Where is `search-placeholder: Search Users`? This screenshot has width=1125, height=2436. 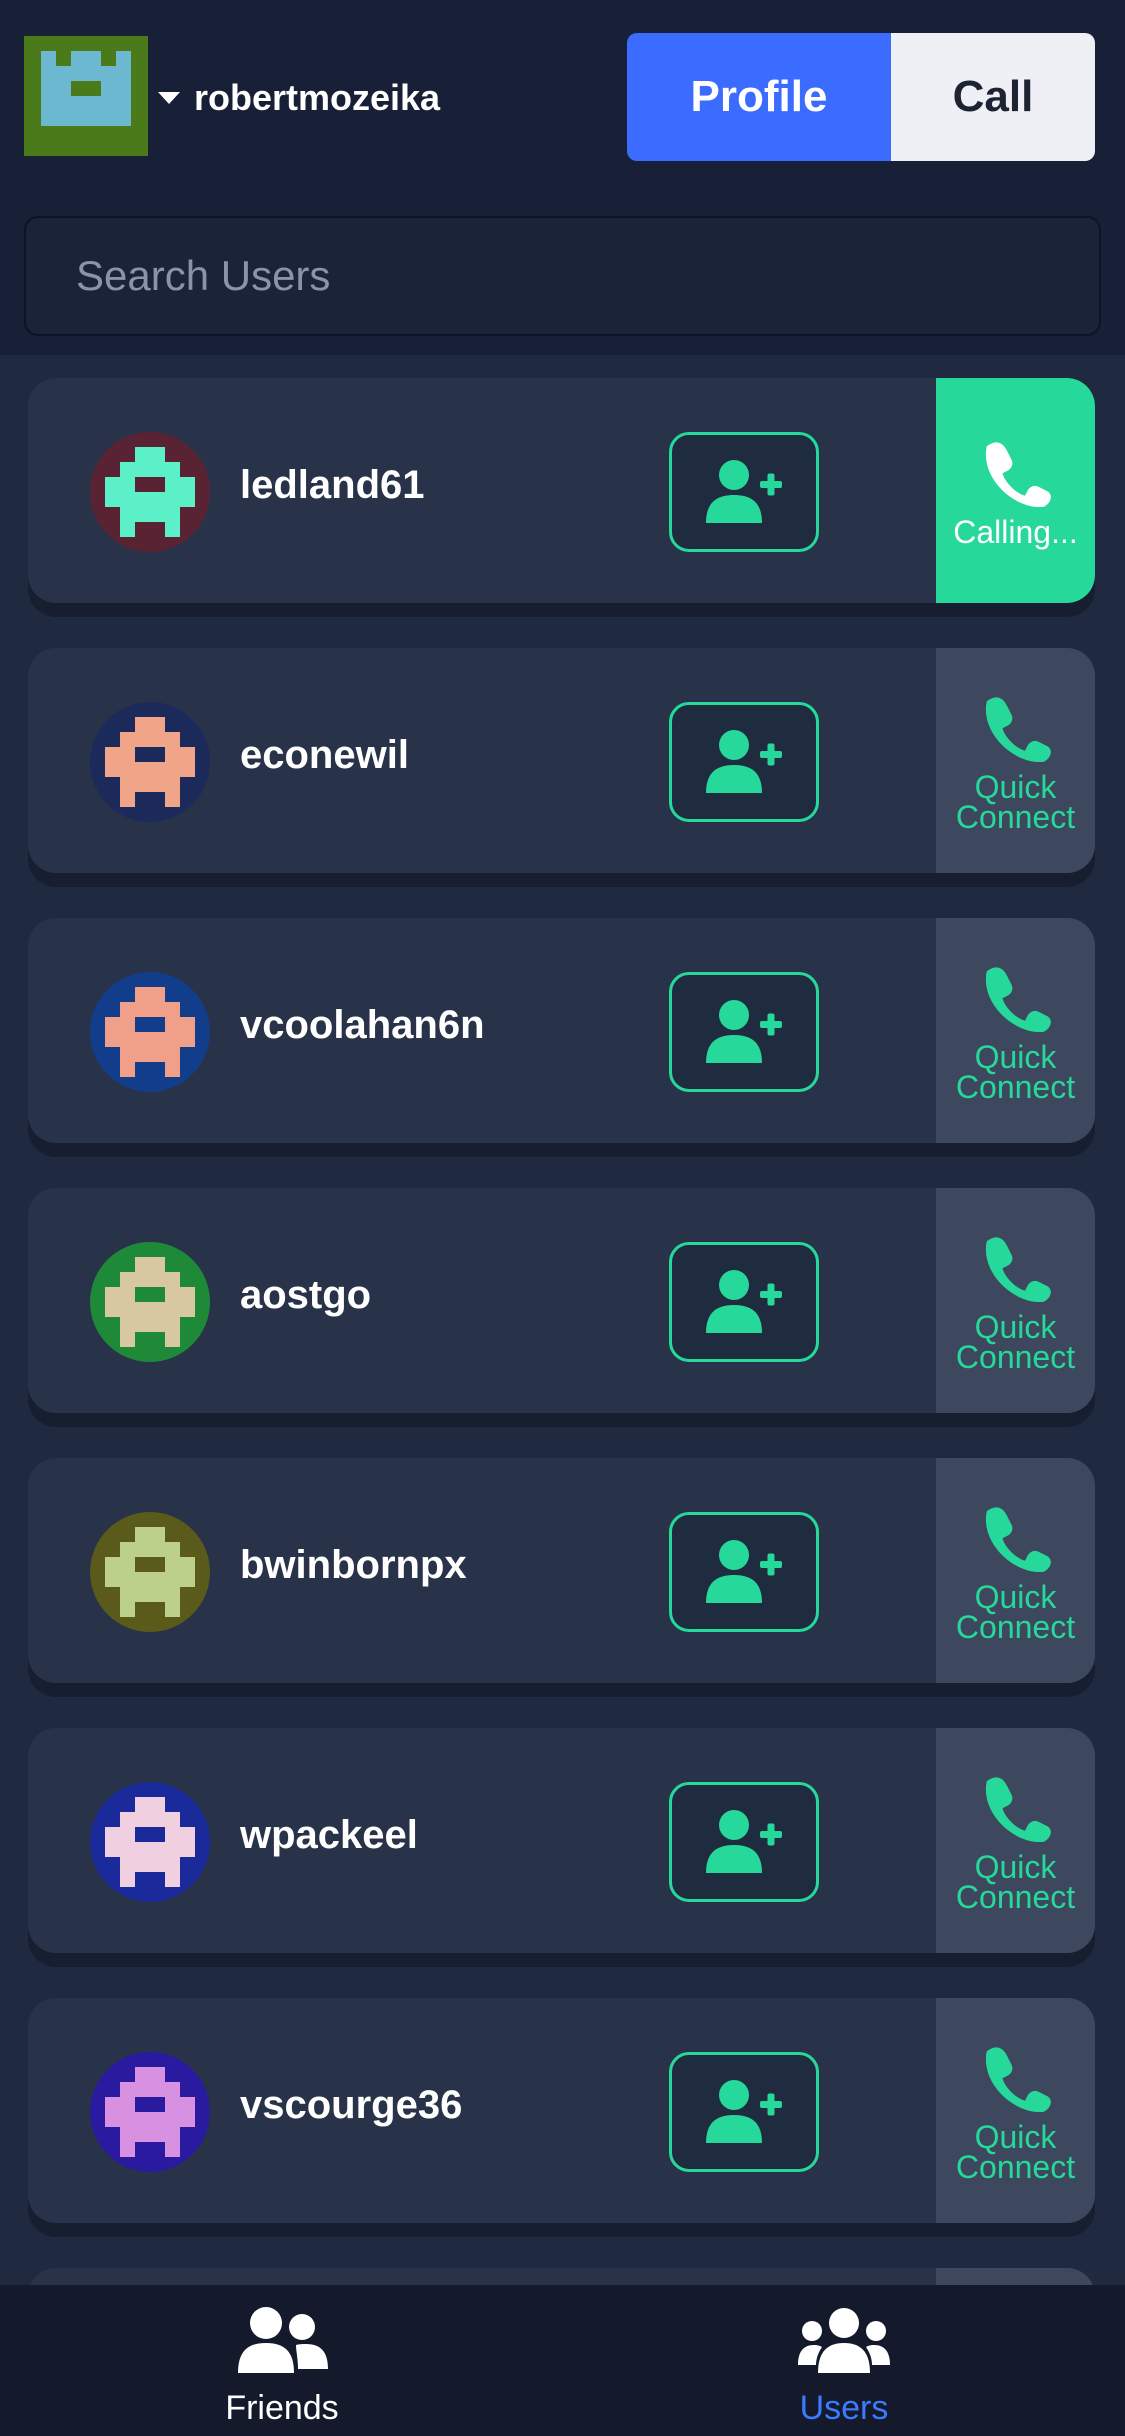
search-placeholder: Search Users is located at coordinates (203, 275).